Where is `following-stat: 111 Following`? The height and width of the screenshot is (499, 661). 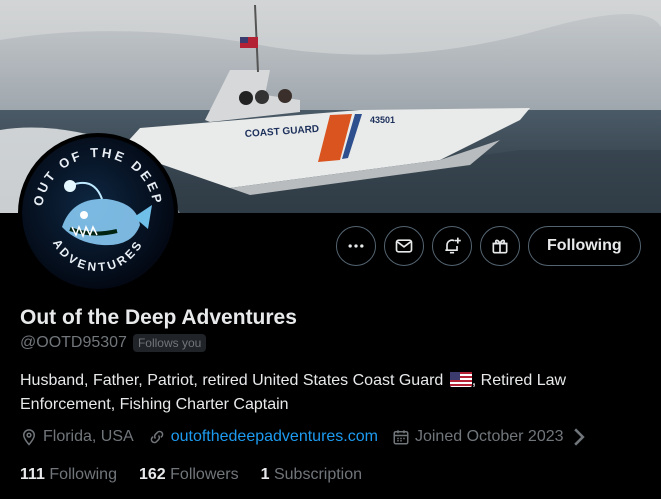 following-stat: 111 Following is located at coordinates (68, 475).